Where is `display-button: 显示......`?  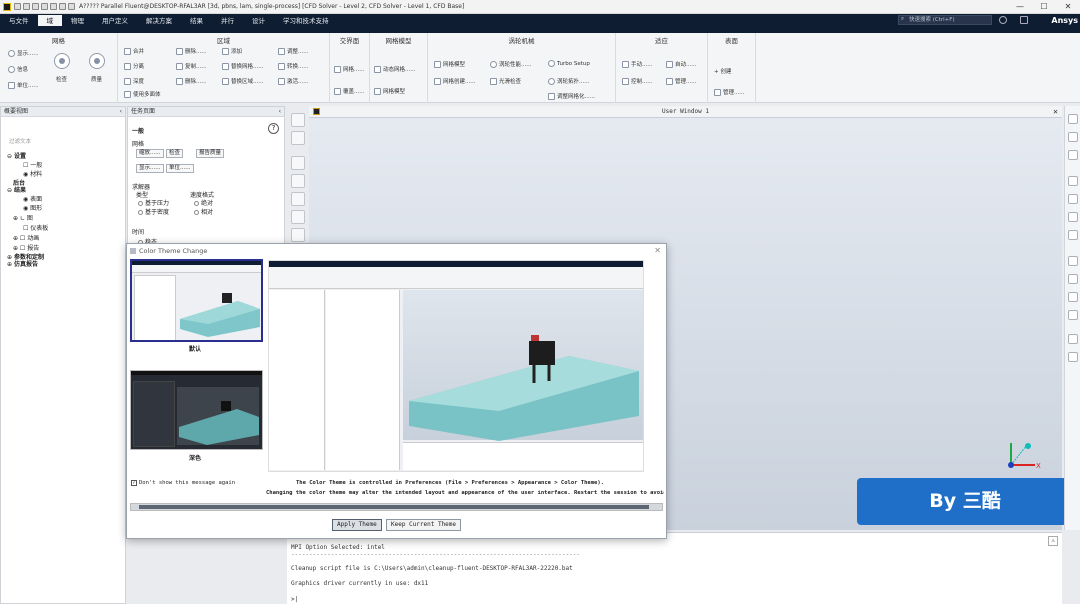 display-button: 显示...... is located at coordinates (150, 168).